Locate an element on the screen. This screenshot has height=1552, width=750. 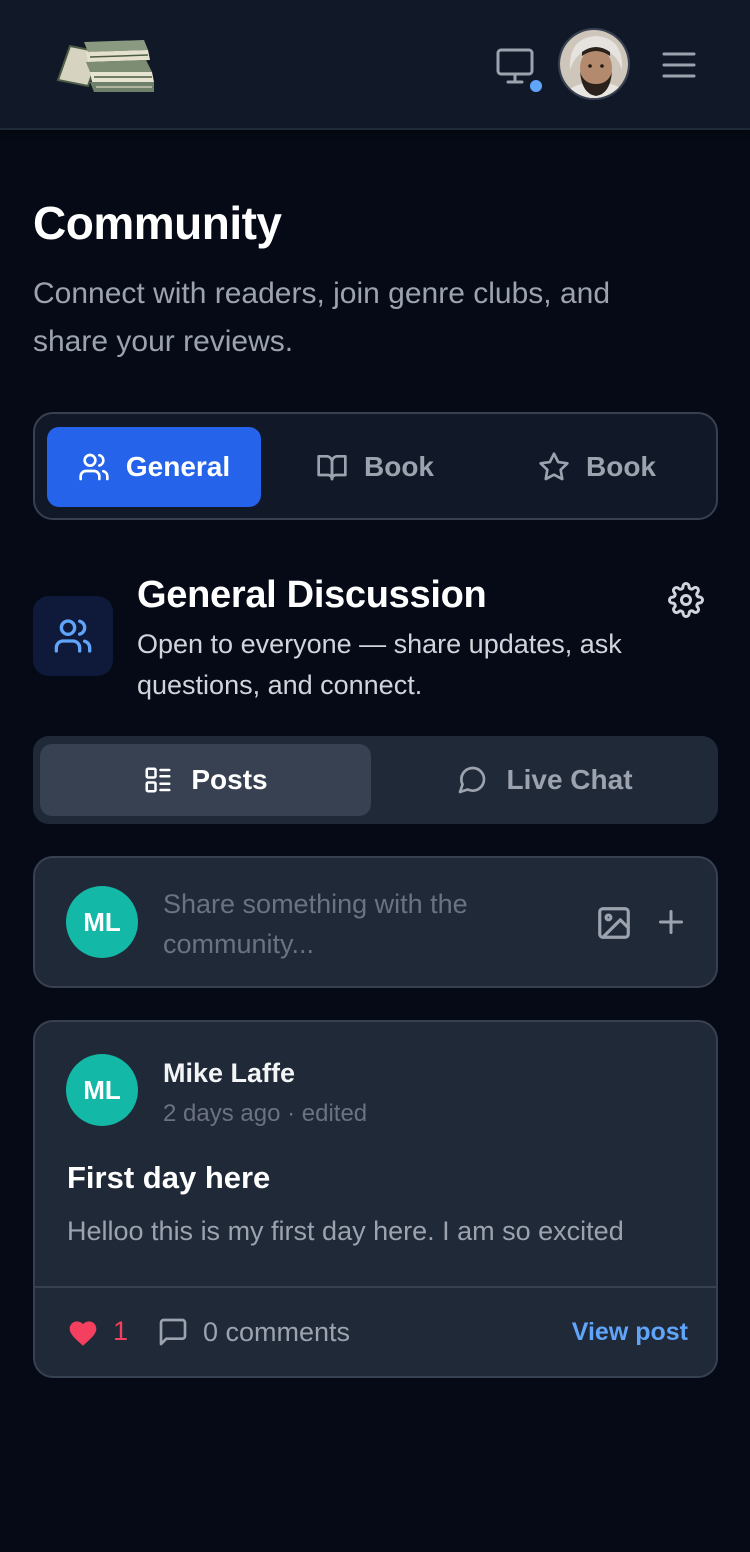
star-icon is located at coordinates (554, 466).